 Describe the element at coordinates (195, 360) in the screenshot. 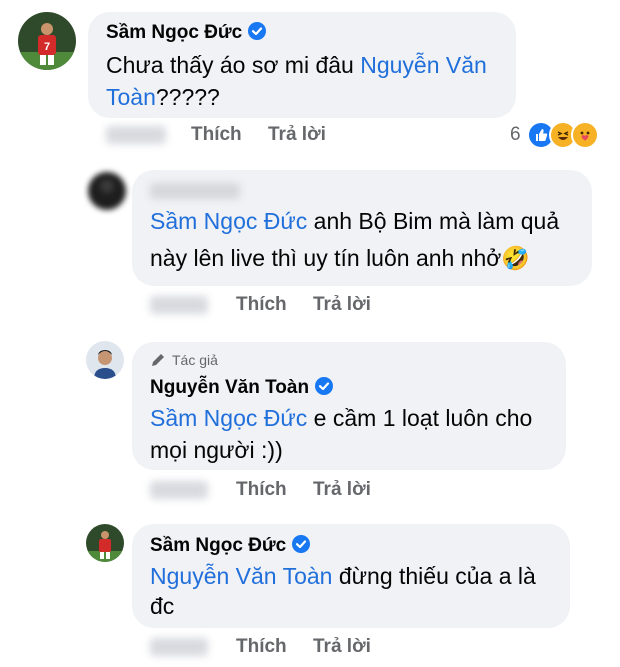

I see `author-badge-label: Tác giả` at that location.